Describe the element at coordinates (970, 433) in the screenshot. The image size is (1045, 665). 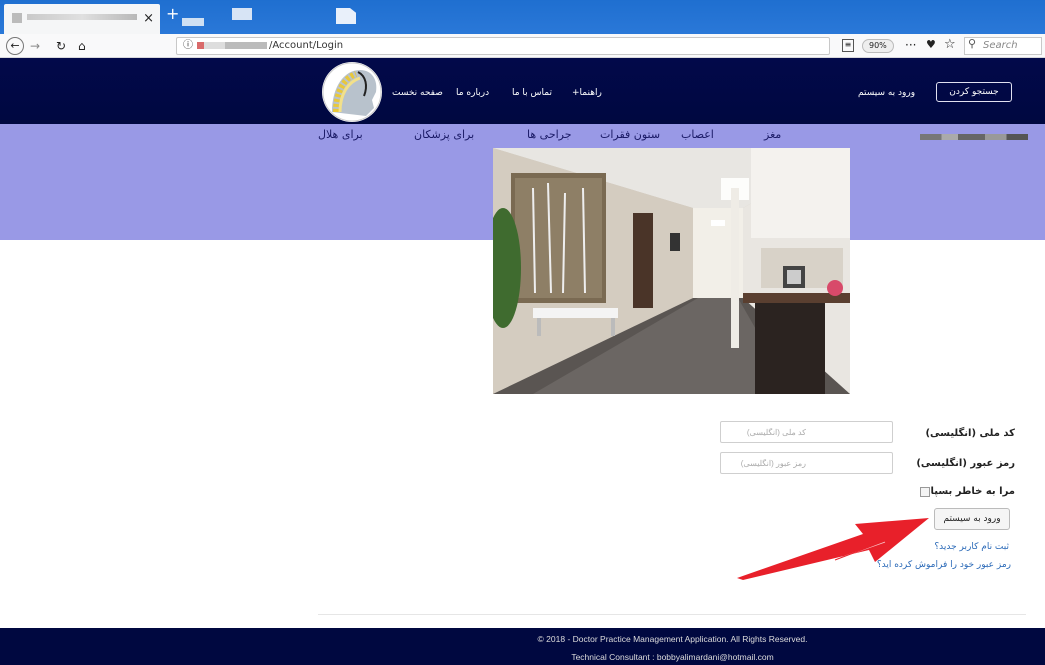
I see `national-id-label: کد ملی (انگلیسی)` at that location.